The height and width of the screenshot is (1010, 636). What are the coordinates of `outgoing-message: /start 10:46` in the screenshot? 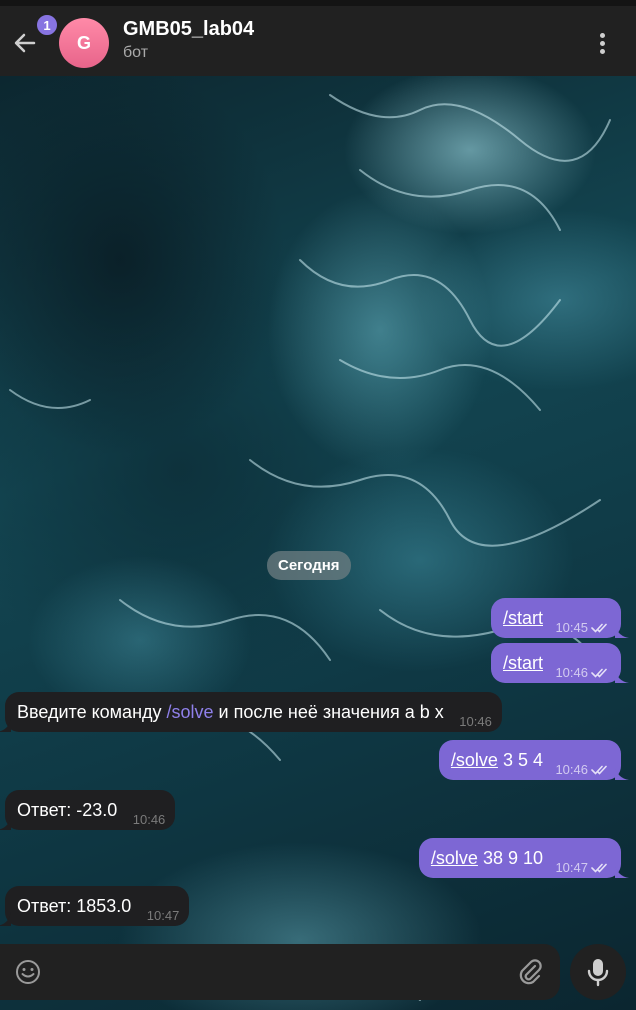 It's located at (559, 663).